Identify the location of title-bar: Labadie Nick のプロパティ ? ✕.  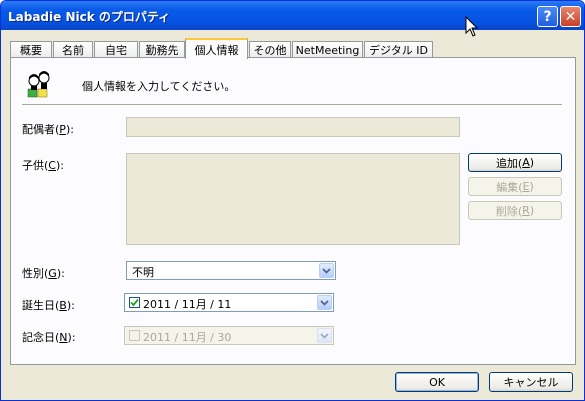
(292, 15).